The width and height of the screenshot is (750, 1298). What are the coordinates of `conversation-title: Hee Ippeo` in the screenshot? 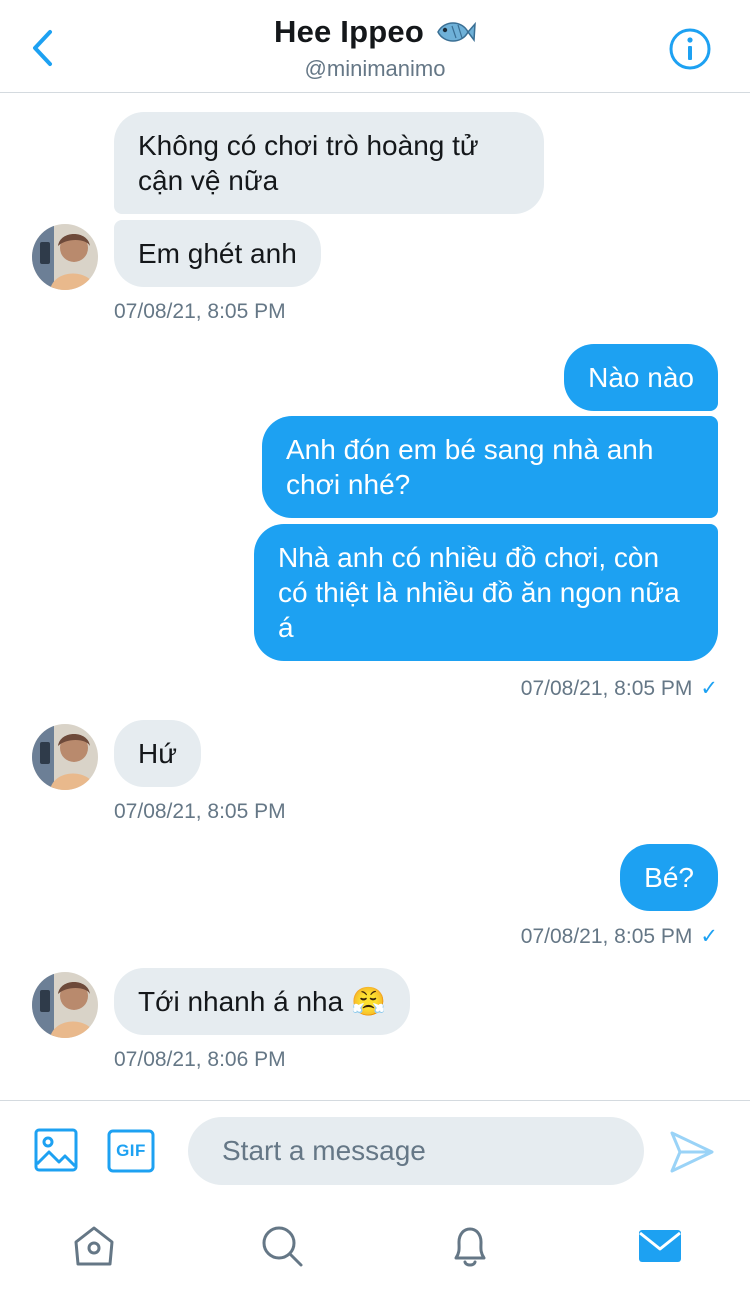 It's located at (375, 32).